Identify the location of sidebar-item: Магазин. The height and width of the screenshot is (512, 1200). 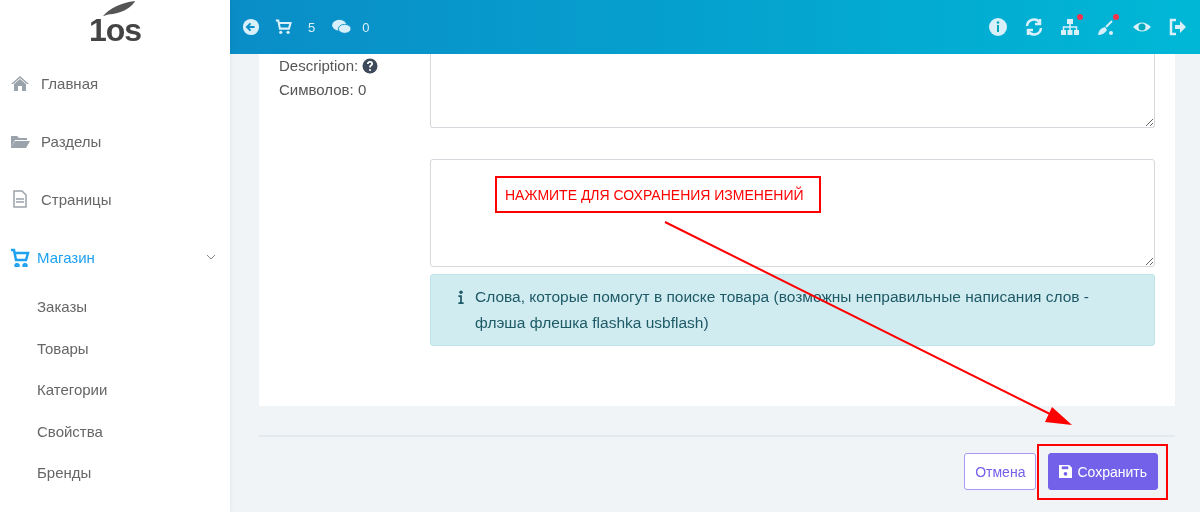
(115, 257).